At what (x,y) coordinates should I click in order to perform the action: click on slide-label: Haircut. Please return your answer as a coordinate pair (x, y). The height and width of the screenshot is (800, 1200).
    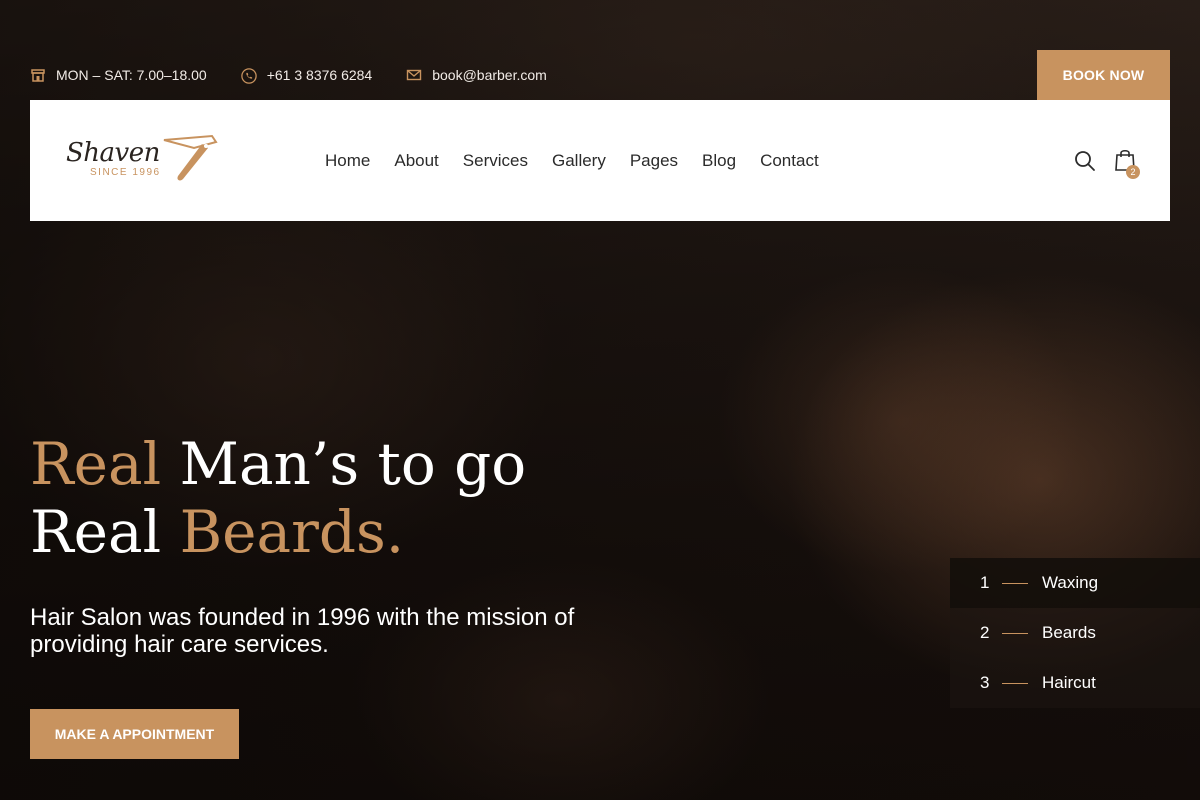
    Looking at the image, I should click on (1069, 682).